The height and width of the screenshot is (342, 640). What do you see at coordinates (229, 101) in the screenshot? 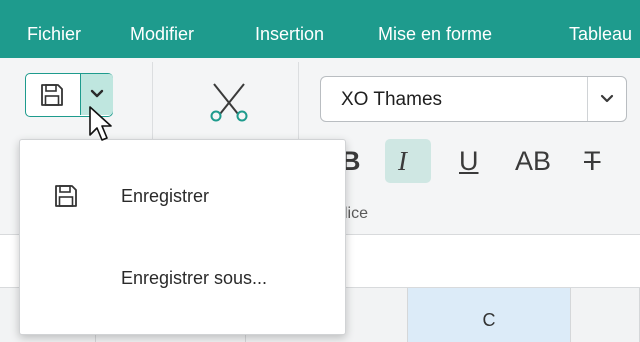
I see `cut-icon` at bounding box center [229, 101].